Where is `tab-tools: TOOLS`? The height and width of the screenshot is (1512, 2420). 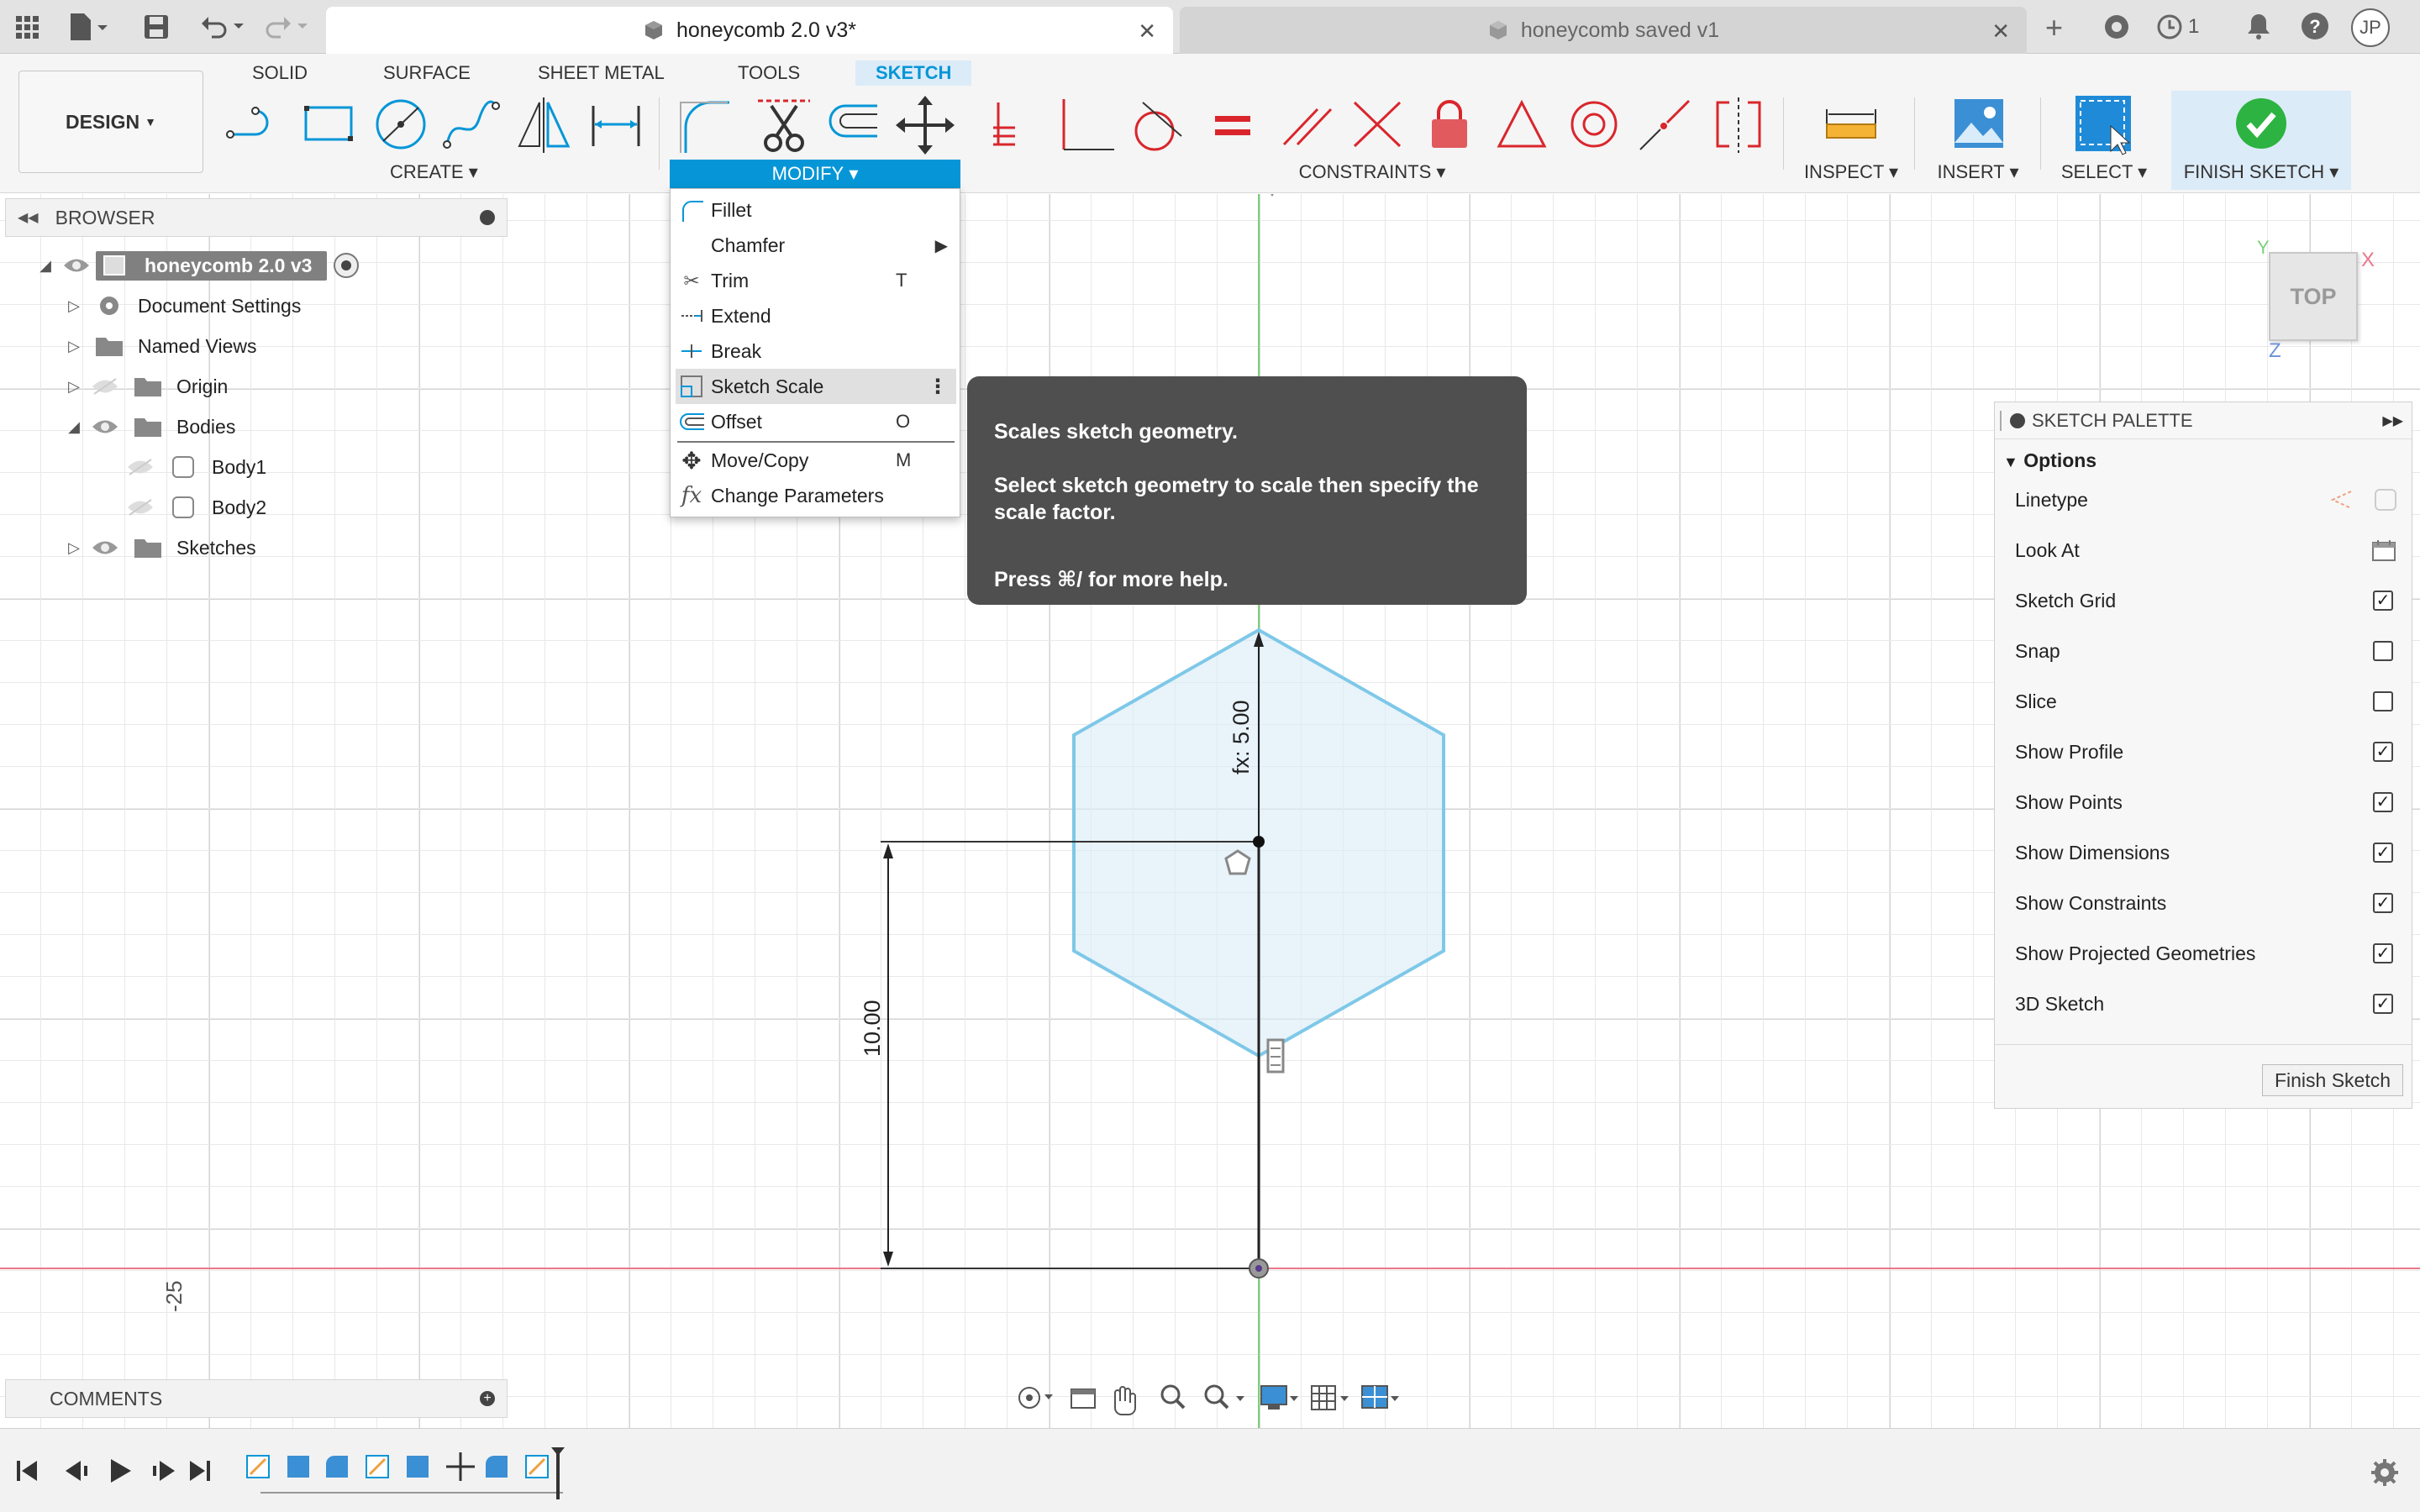 tab-tools: TOOLS is located at coordinates (769, 73).